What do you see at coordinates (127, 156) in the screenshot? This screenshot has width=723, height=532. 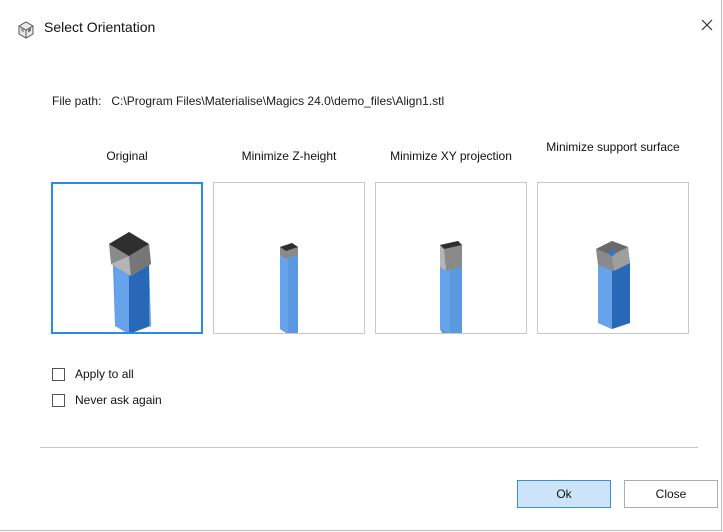 I see `option-label-original: Original` at bounding box center [127, 156].